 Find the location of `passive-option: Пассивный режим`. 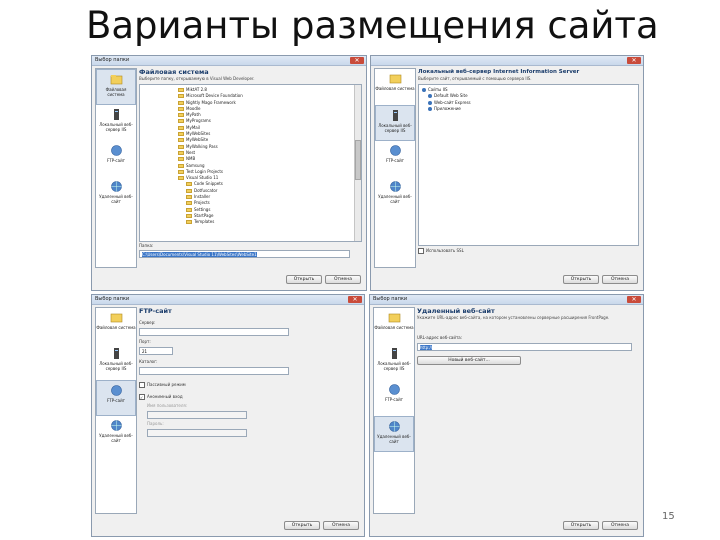

passive-option: Пассивный режим is located at coordinates (162, 385).